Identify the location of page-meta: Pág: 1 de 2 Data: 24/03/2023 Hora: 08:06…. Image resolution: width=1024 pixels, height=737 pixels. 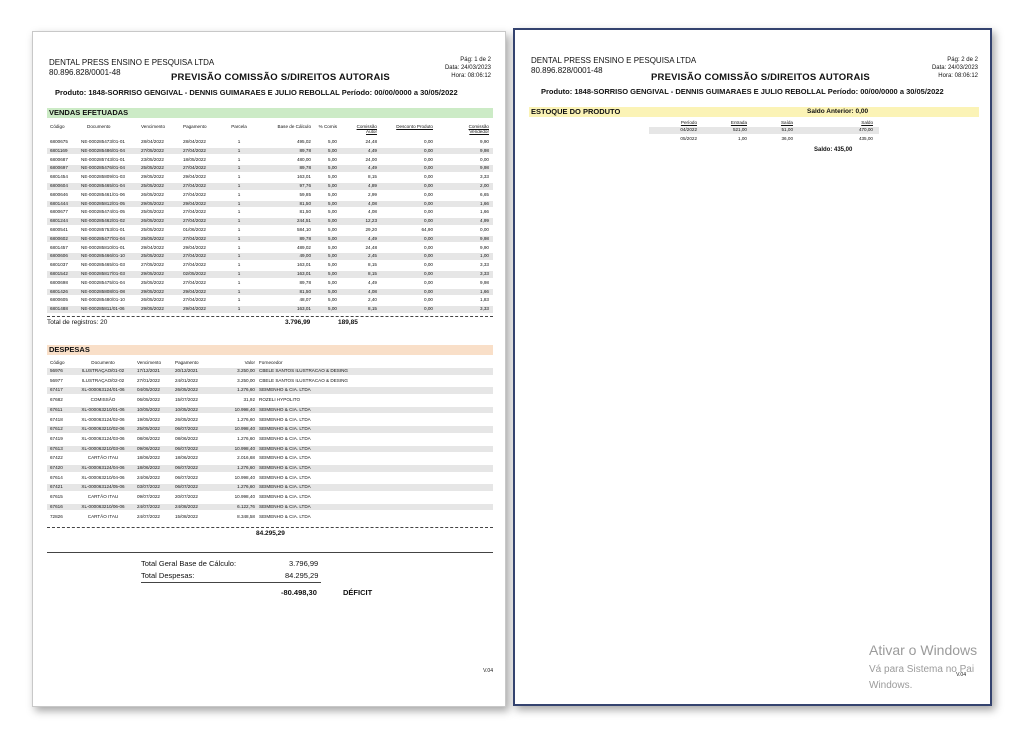
(468, 68).